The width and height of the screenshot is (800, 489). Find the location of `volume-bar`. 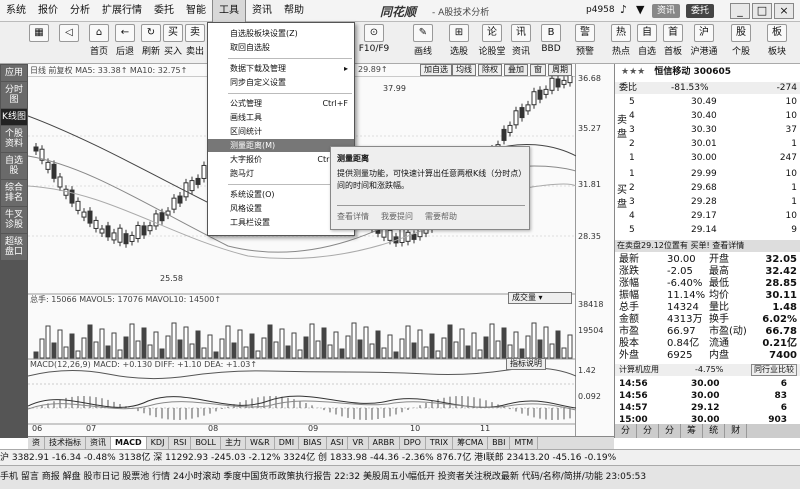

volume-bar is located at coordinates (222, 348).